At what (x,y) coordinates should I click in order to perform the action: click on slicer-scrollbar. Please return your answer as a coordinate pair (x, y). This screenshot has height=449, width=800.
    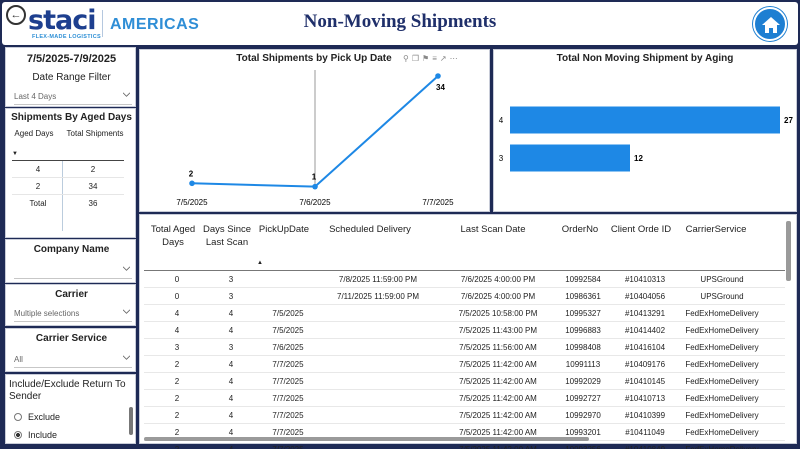
    Looking at the image, I should click on (131, 421).